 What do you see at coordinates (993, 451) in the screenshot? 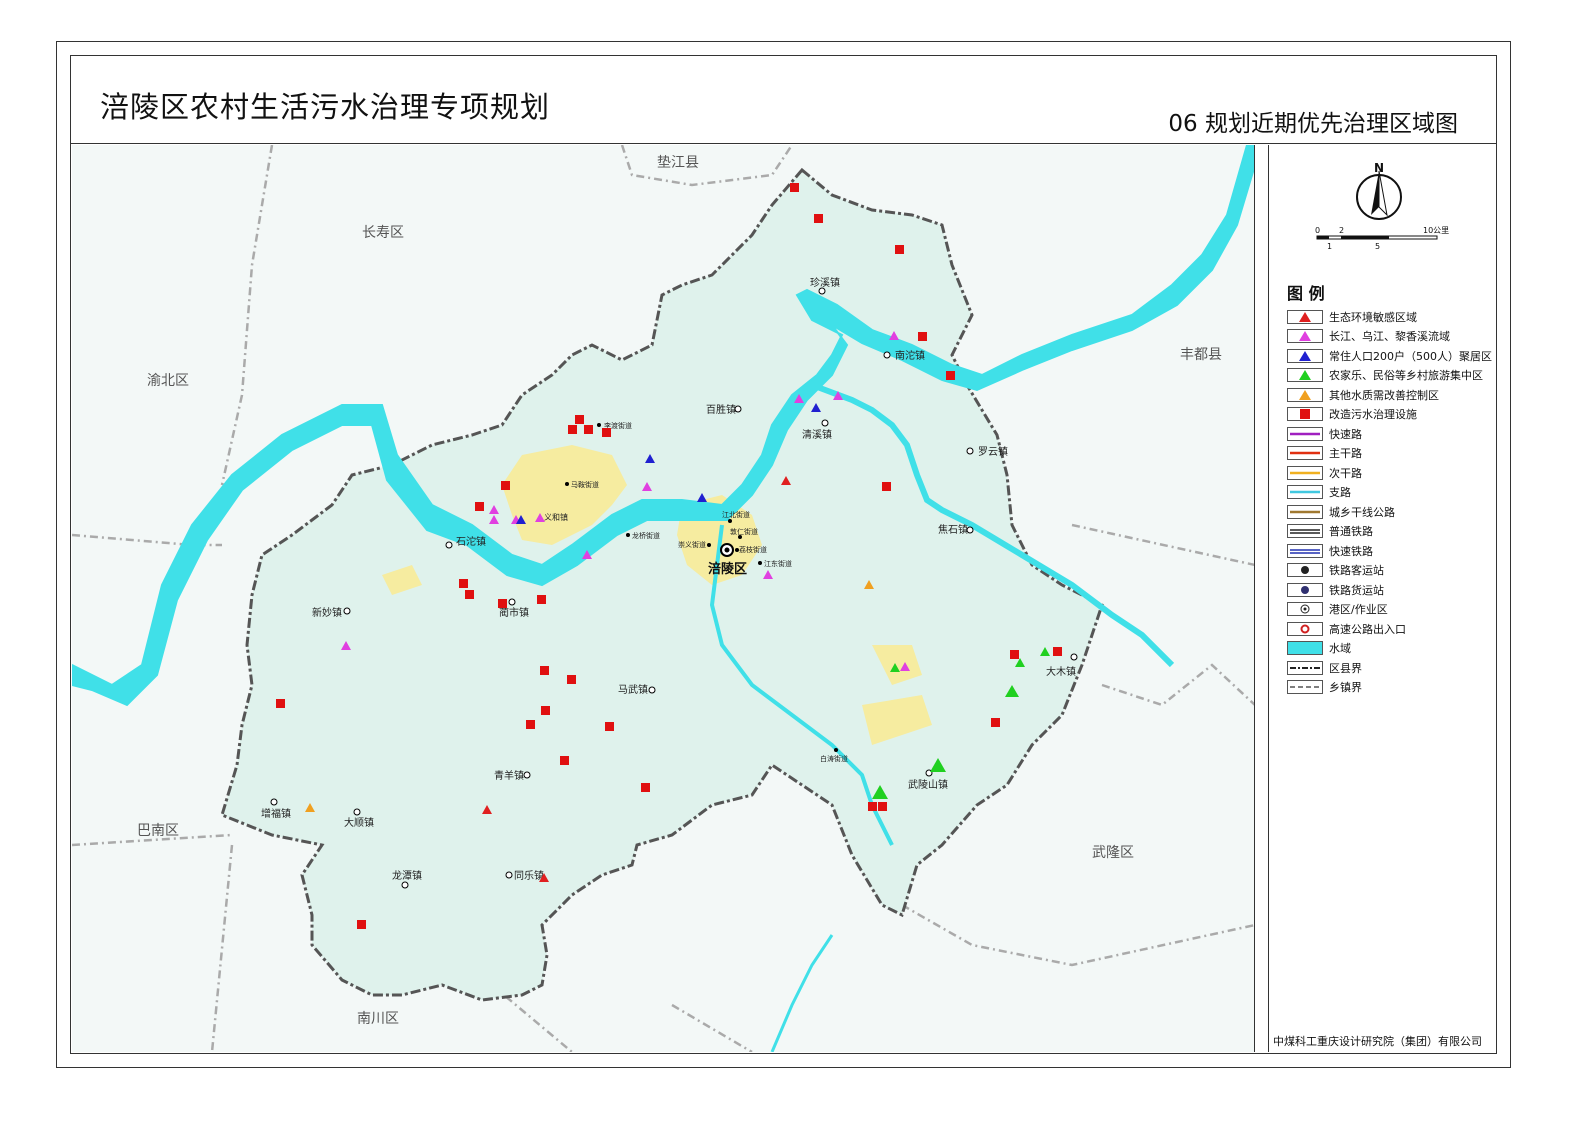
I see `svg-text: 罗云镇` at bounding box center [993, 451].